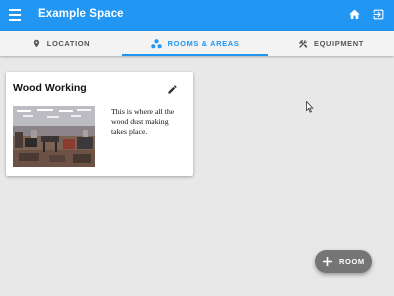  I want to click on exit-icon, so click(378, 14).